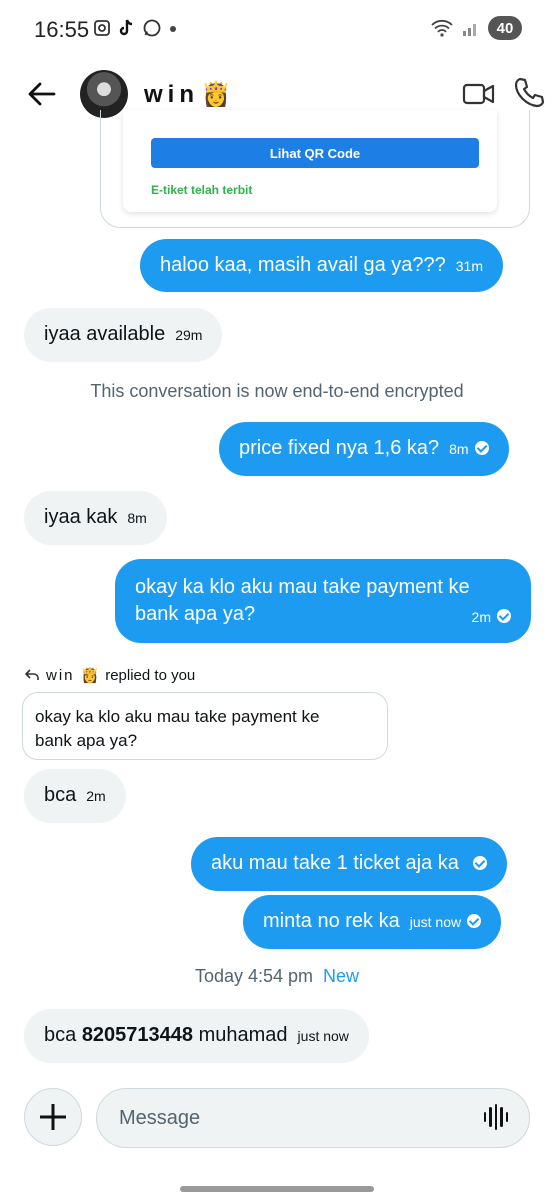 This screenshot has height=1200, width=554. What do you see at coordinates (469, 30) in the screenshot?
I see `signal-icon` at bounding box center [469, 30].